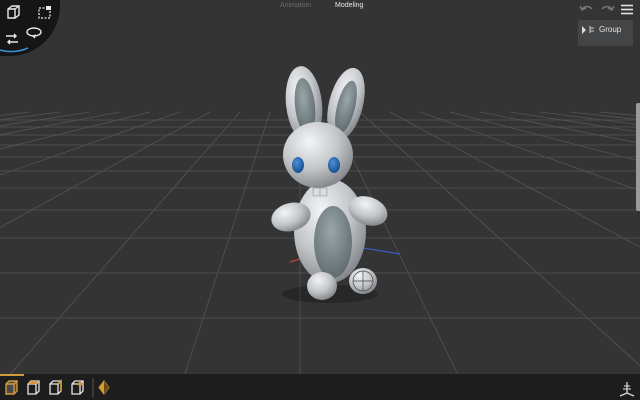 Image resolution: width=640 pixels, height=400 pixels. I want to click on select-box-icon, so click(45, 12).